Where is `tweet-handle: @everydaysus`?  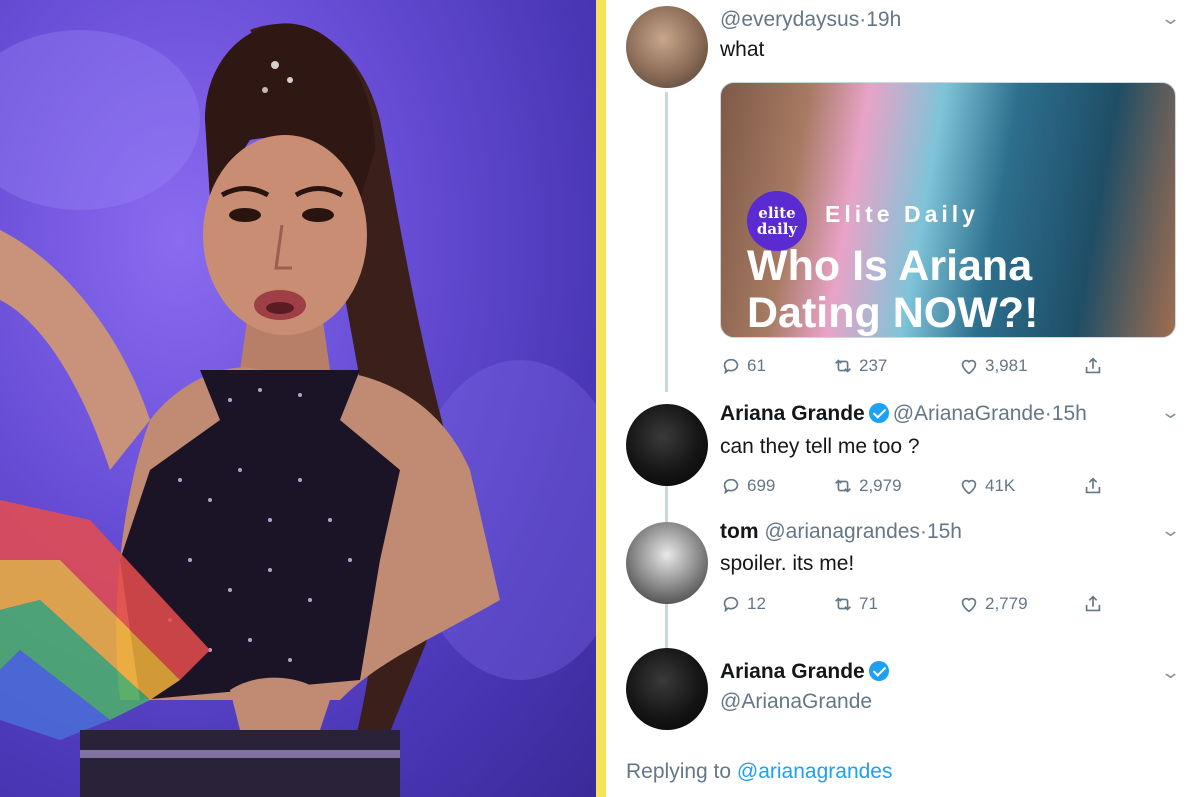 tweet-handle: @everydaysus is located at coordinates (789, 19).